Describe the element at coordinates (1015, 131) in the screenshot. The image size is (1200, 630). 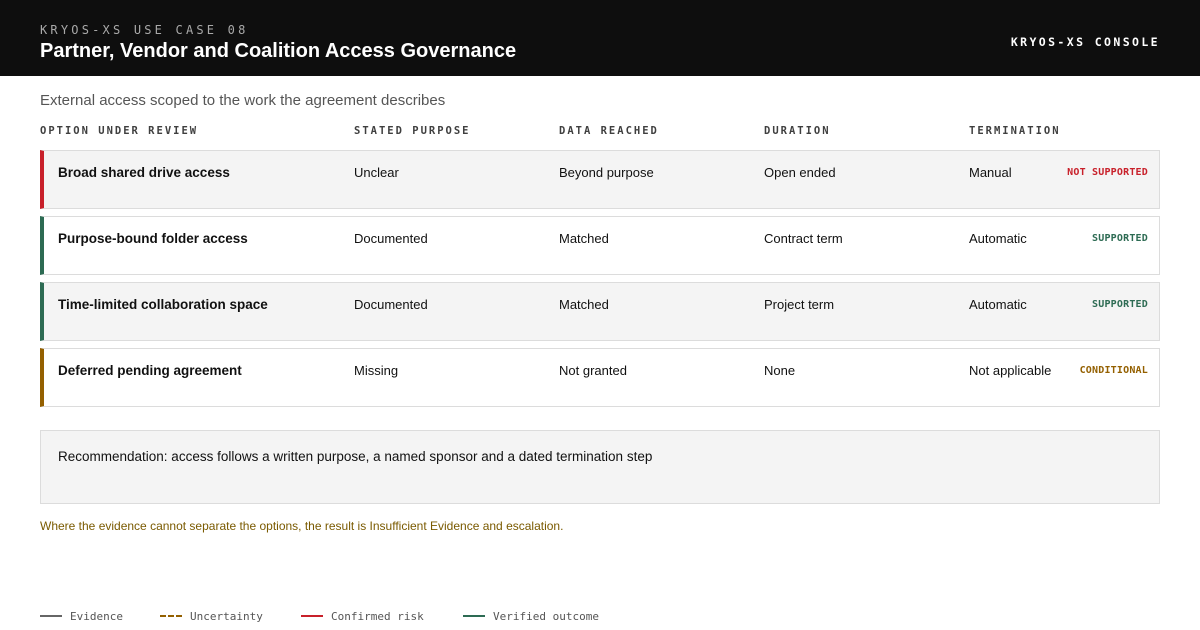
I see `column-header-termination: TERMINATION` at that location.